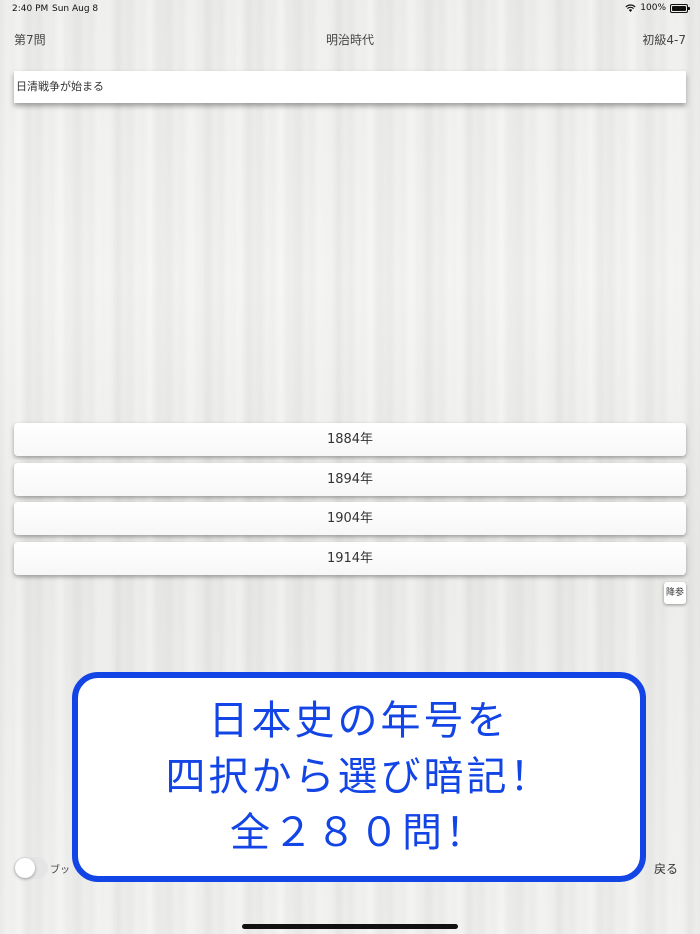 The height and width of the screenshot is (934, 700). Describe the element at coordinates (30, 9) in the screenshot. I see `status-time: 2:40 PM` at that location.